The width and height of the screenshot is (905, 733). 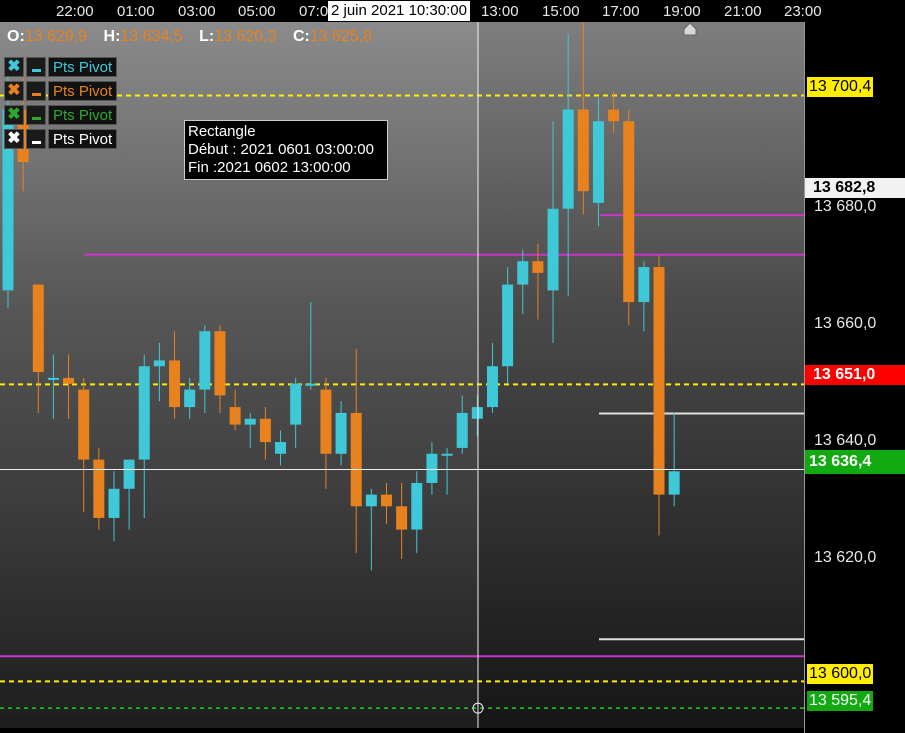 I want to click on time-tick-label: 13:00, so click(x=500, y=11).